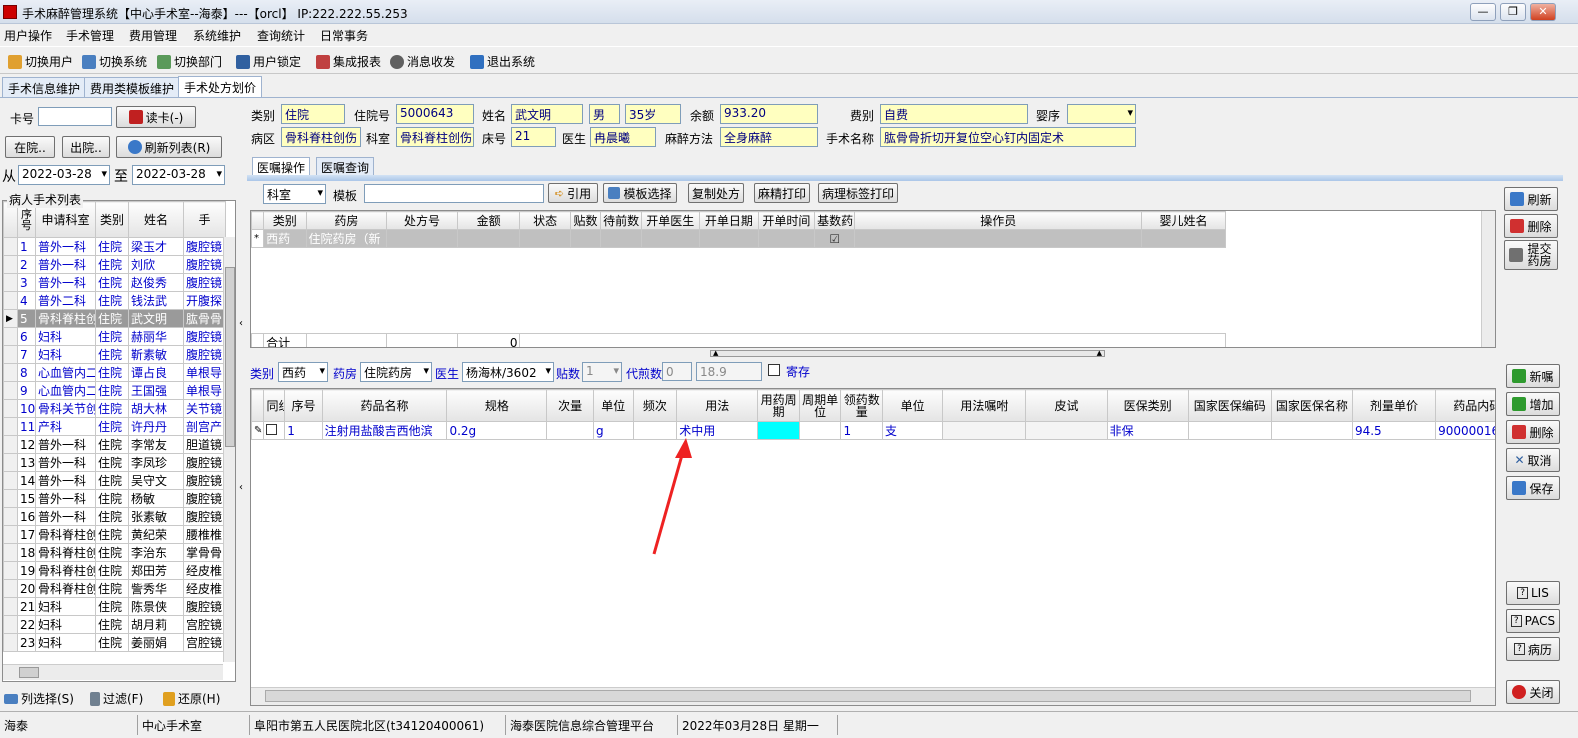  I want to click on hscroll-thumb, so click(29, 672).